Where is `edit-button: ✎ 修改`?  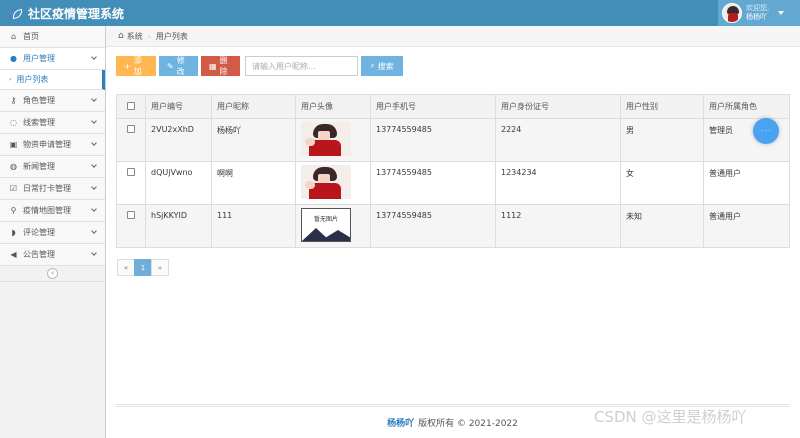 edit-button: ✎ 修改 is located at coordinates (178, 66).